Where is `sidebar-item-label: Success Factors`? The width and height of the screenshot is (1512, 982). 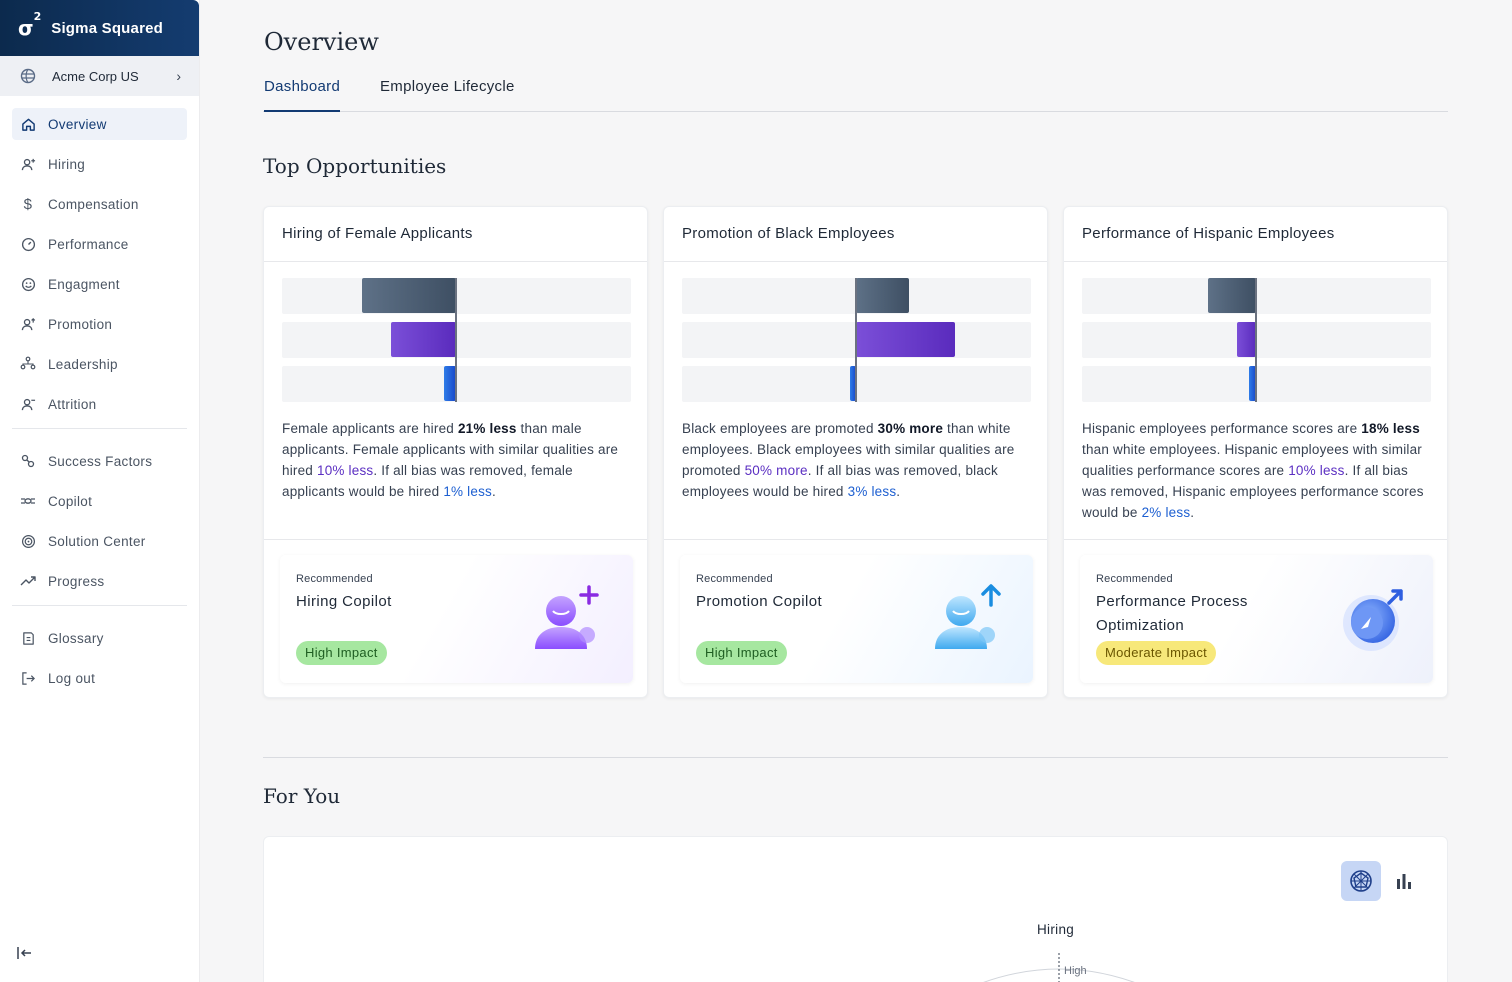
sidebar-item-label: Success Factors is located at coordinates (100, 461).